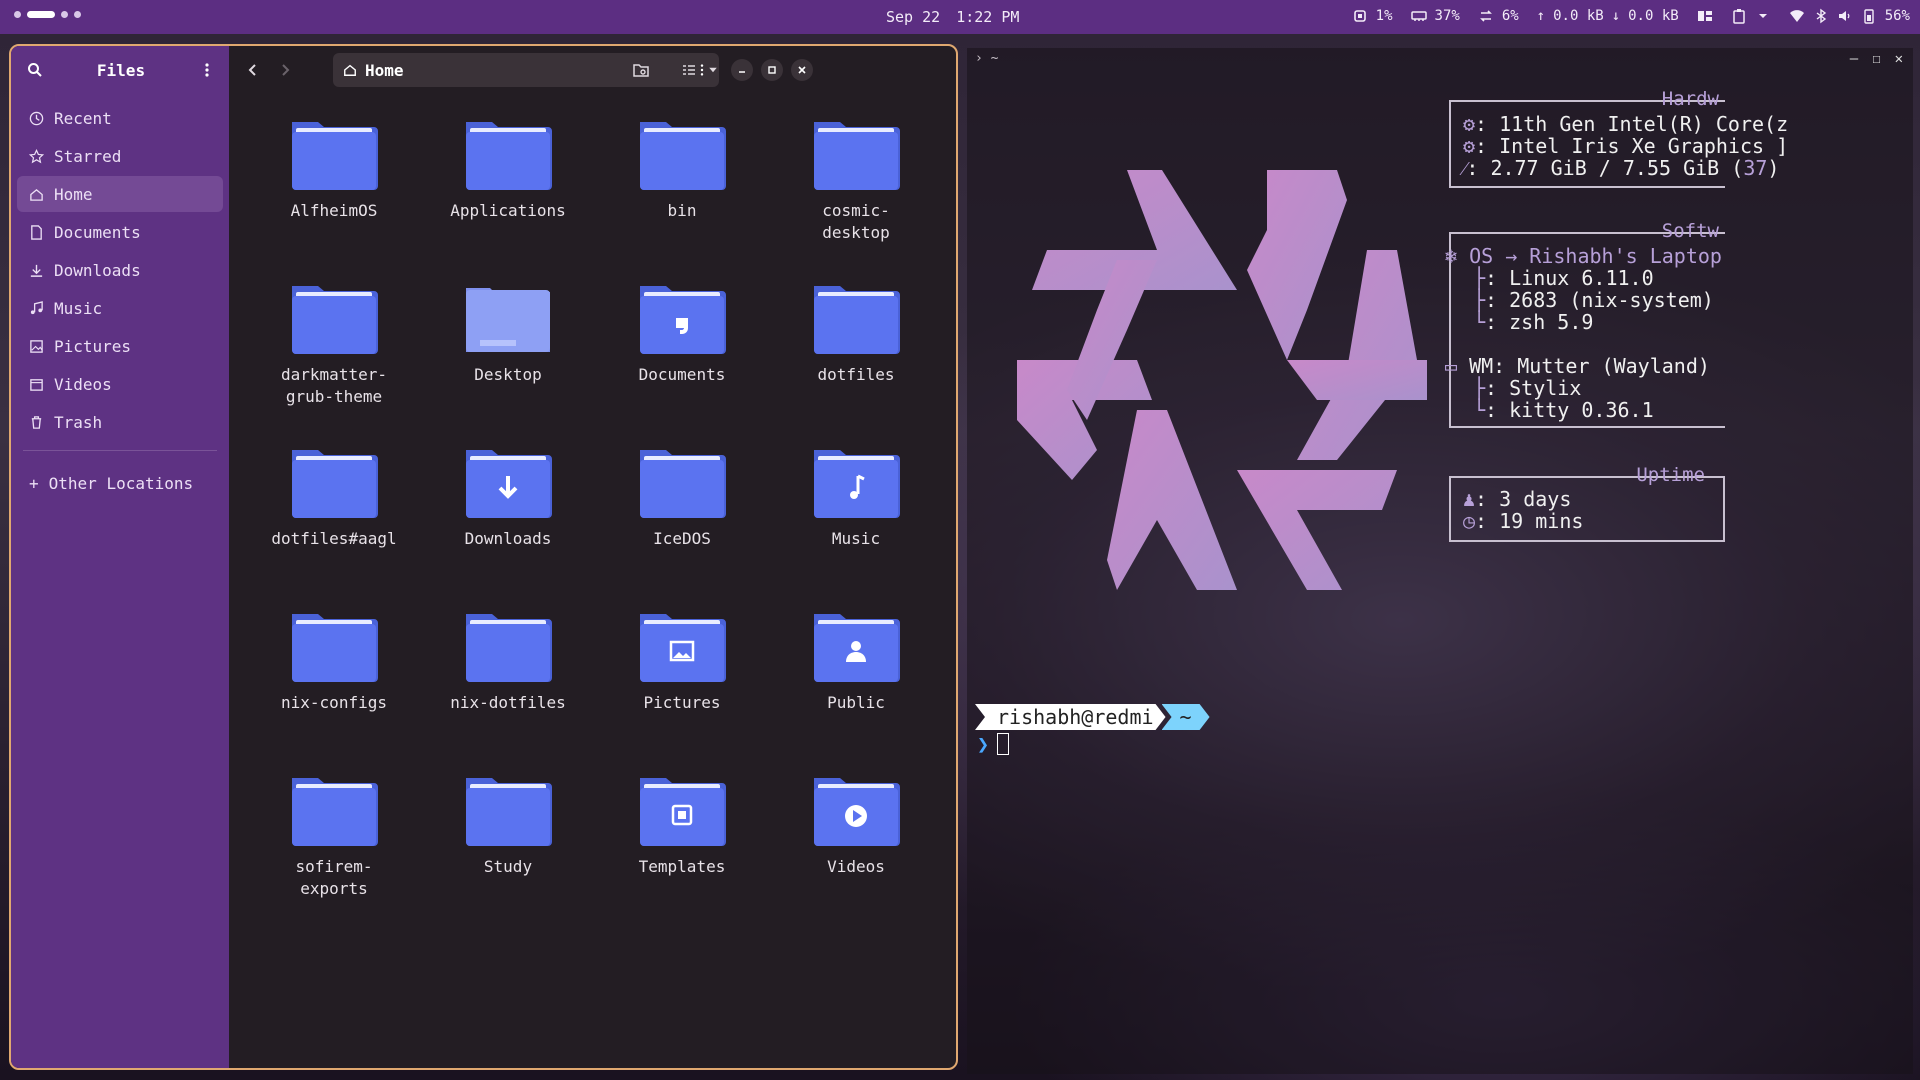 The image size is (1920, 1080). I want to click on file-label: Downloads, so click(508, 538).